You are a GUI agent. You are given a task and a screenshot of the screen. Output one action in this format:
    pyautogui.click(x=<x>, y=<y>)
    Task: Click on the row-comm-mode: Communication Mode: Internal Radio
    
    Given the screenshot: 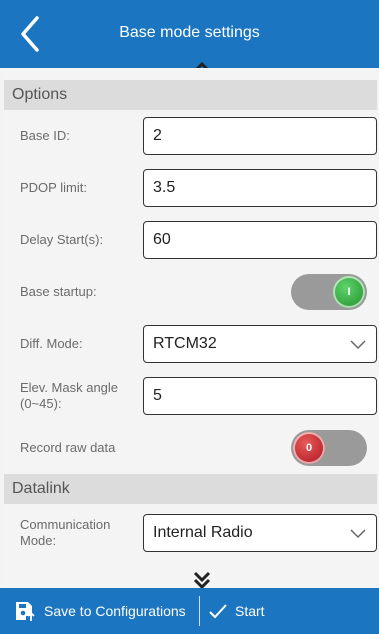 What is the action you would take?
    pyautogui.click(x=190, y=533)
    